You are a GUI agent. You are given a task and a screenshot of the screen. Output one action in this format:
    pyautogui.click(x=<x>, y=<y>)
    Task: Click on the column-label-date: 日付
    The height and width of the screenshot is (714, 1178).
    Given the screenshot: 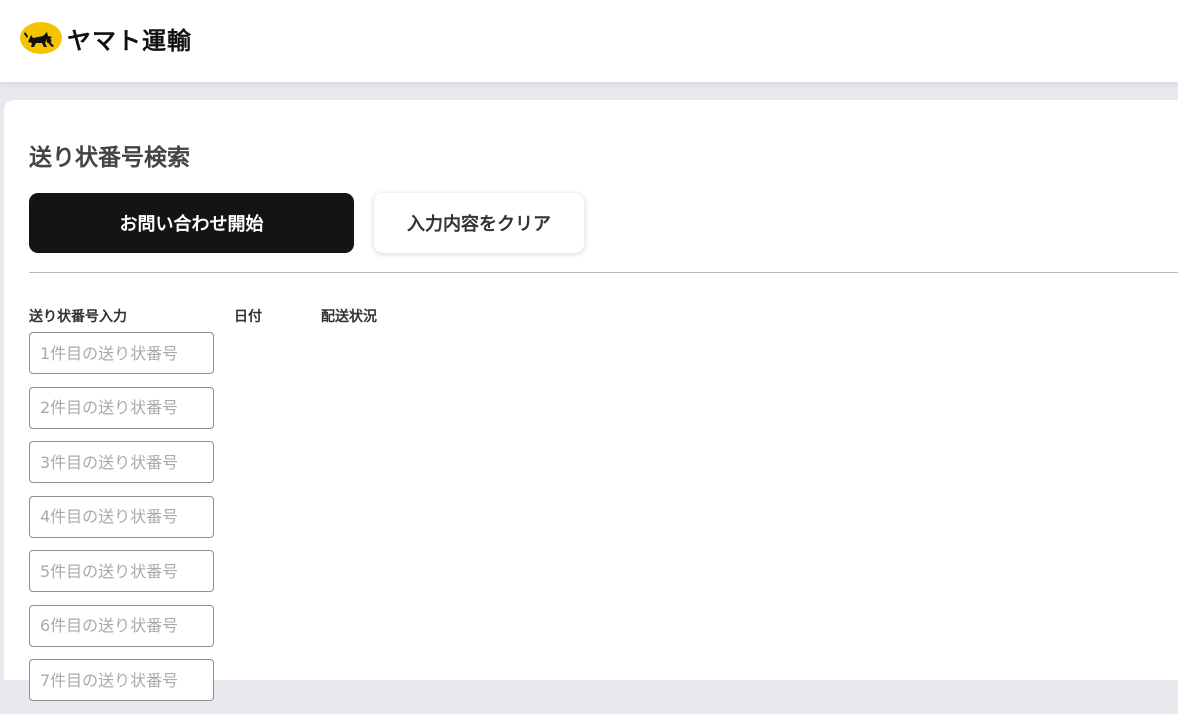 What is the action you would take?
    pyautogui.click(x=248, y=317)
    